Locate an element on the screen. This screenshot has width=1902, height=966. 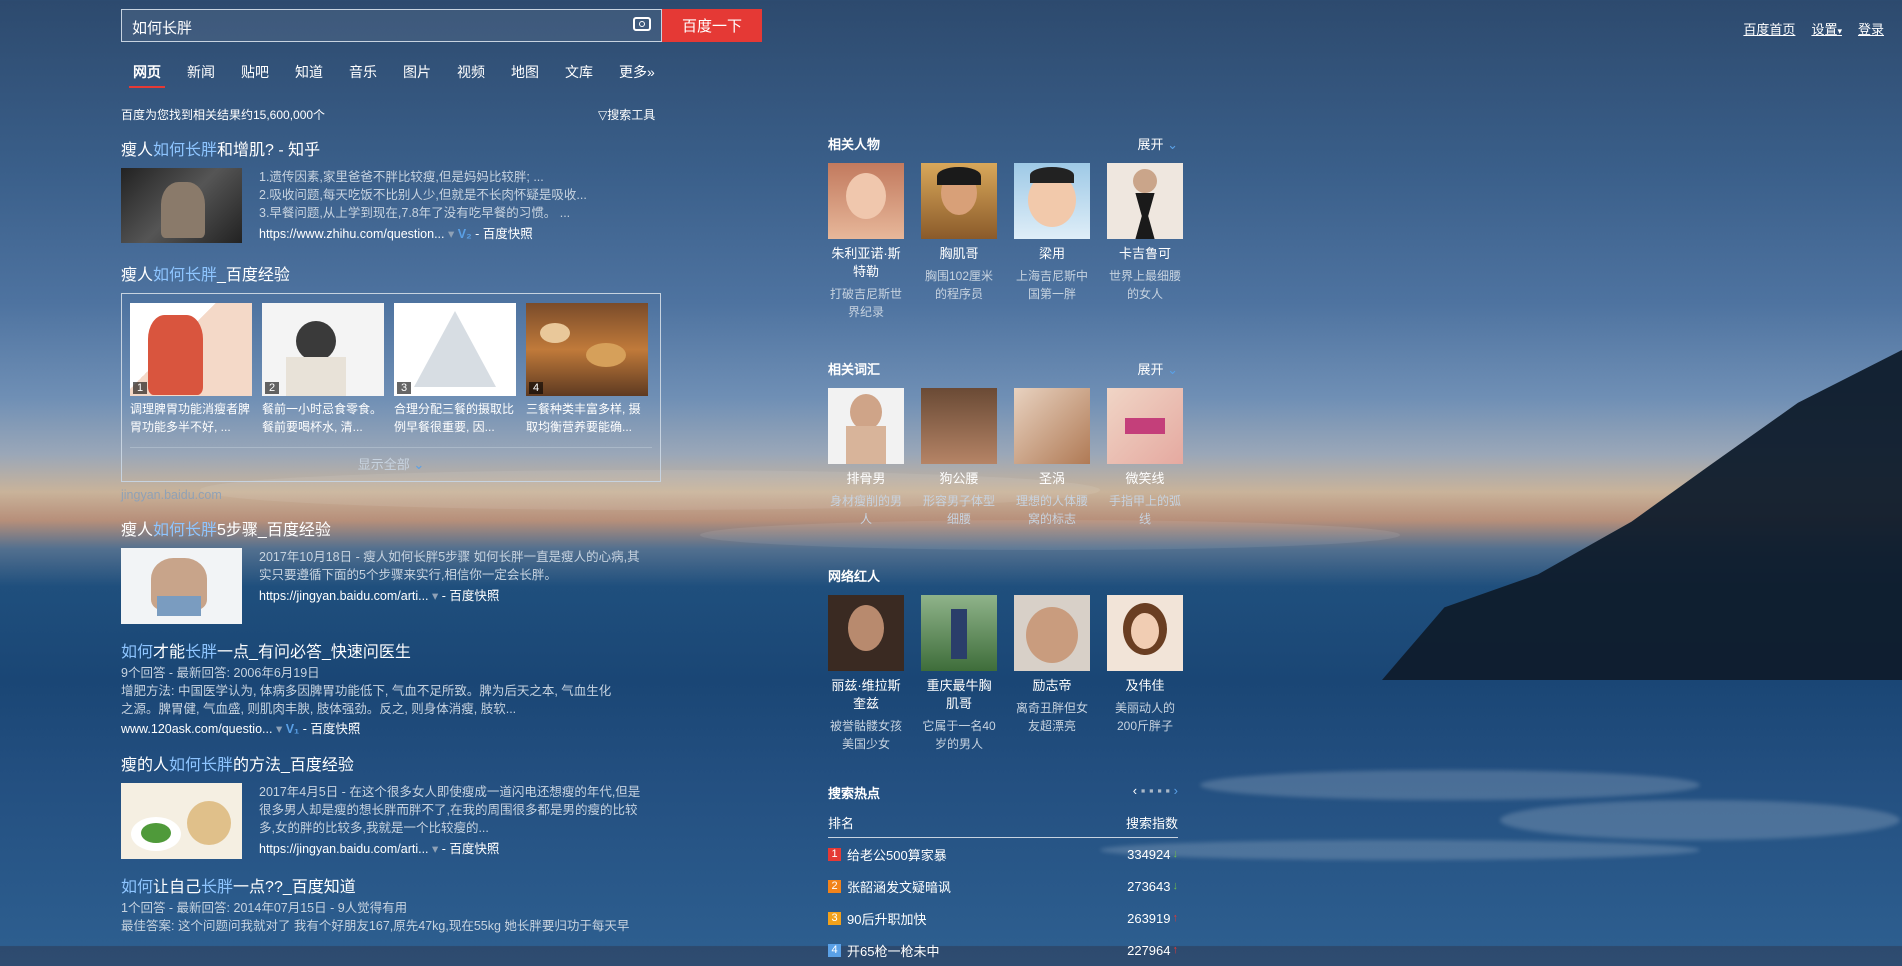
result-count: 百度为您找到相关结果约15,600,000个 is located at coordinates (223, 115).